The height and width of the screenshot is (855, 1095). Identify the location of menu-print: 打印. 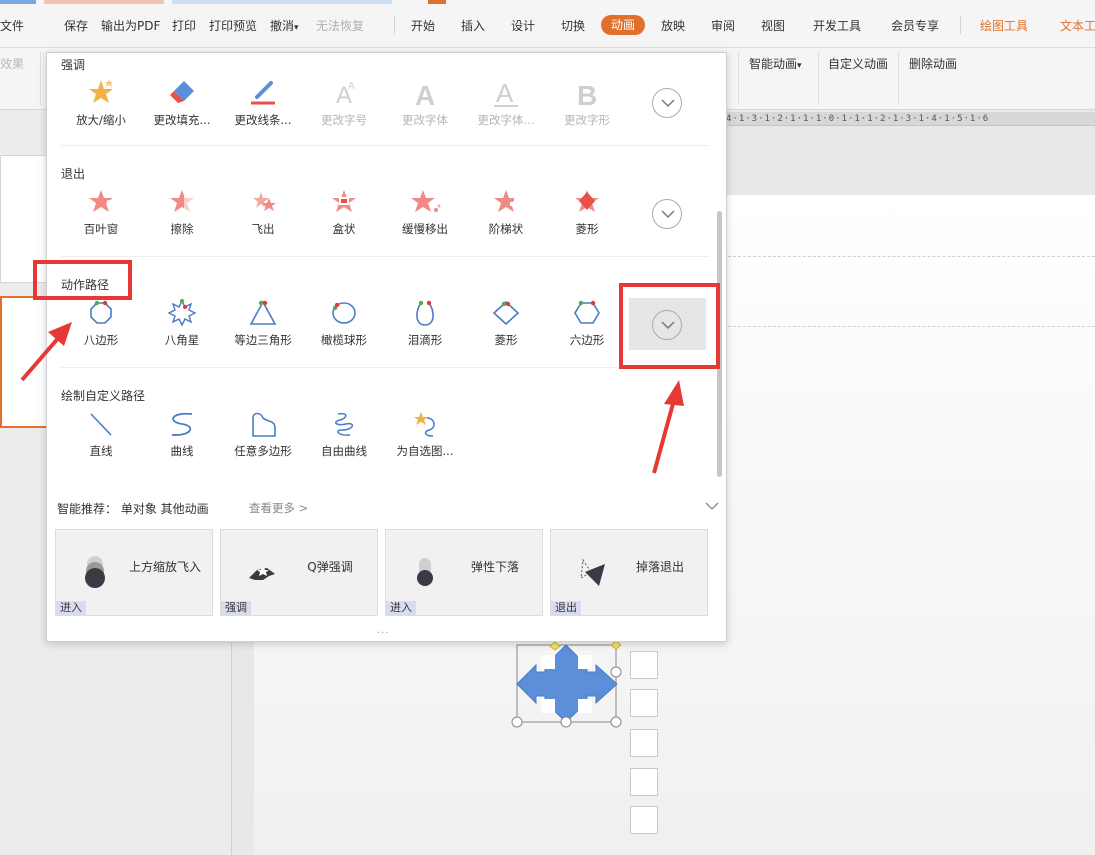
(184, 25).